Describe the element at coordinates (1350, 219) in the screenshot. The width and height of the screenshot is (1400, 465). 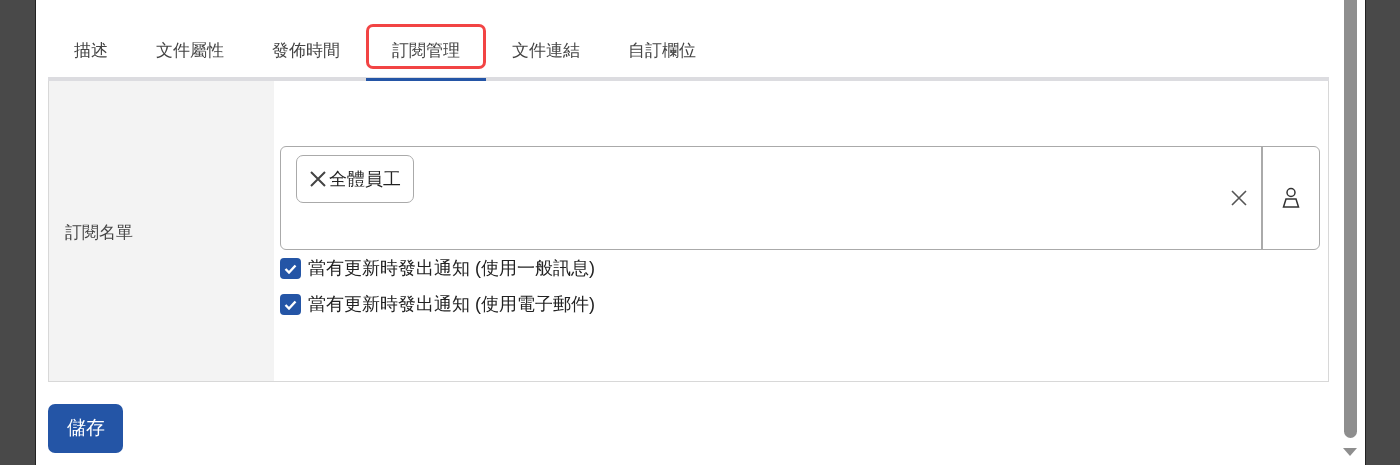
I see `scrollbar-thumb` at that location.